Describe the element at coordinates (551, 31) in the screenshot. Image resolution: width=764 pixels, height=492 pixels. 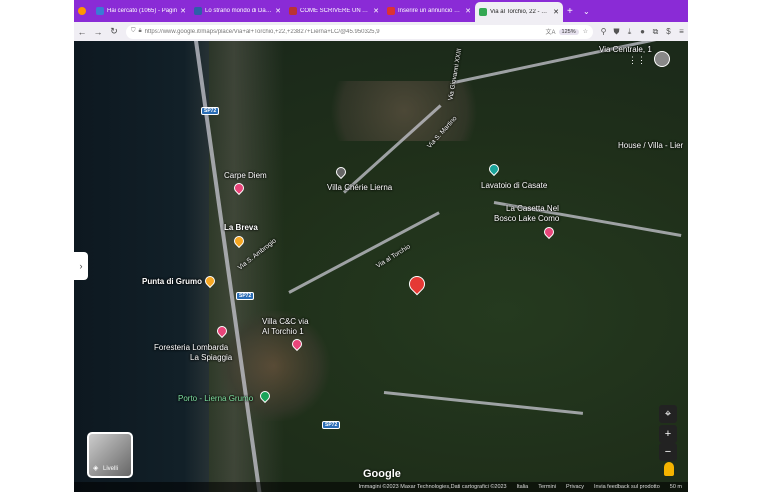
I see `translate-icon: 文A` at that location.